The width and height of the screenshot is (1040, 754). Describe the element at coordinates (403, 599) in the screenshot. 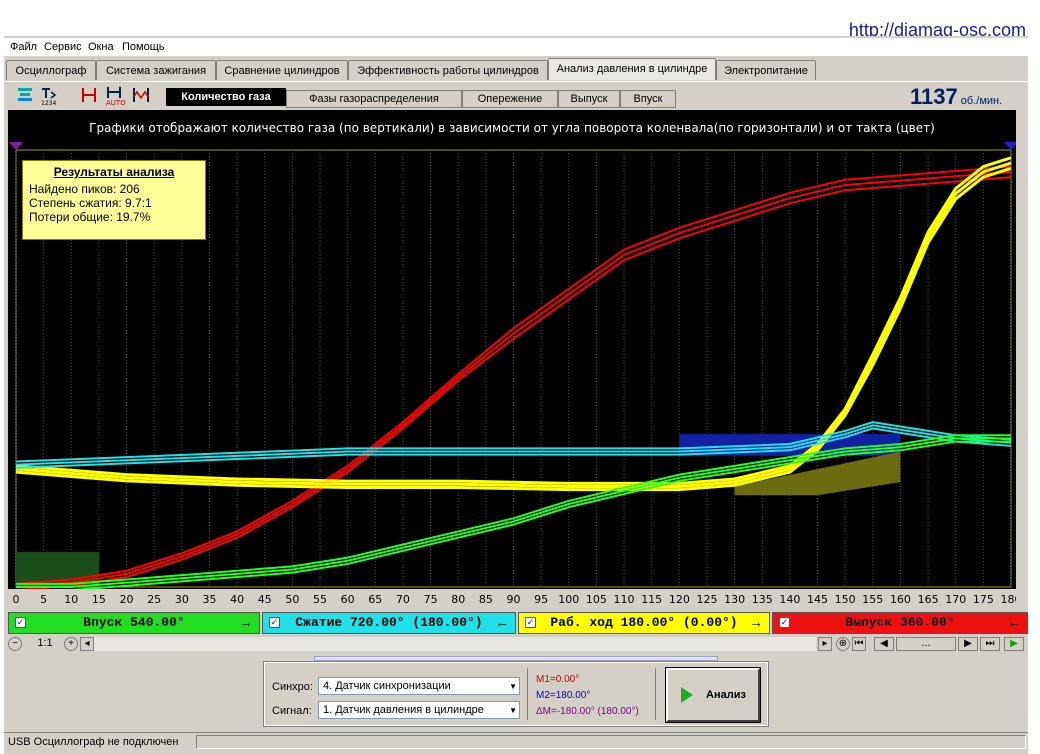

I see `x-tick-label: 70` at that location.